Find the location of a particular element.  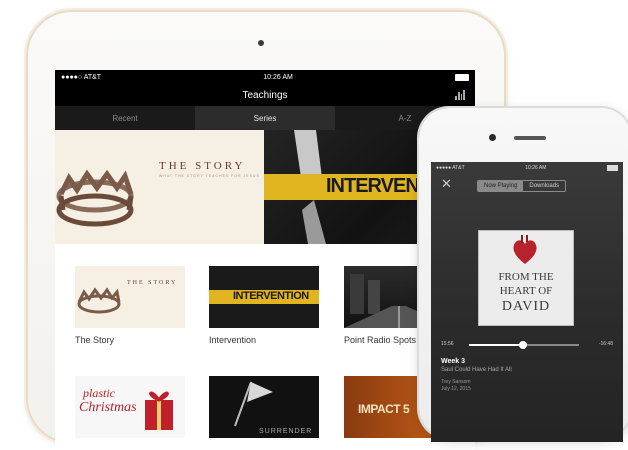

elapsed-time: 15:56 is located at coordinates (447, 344).